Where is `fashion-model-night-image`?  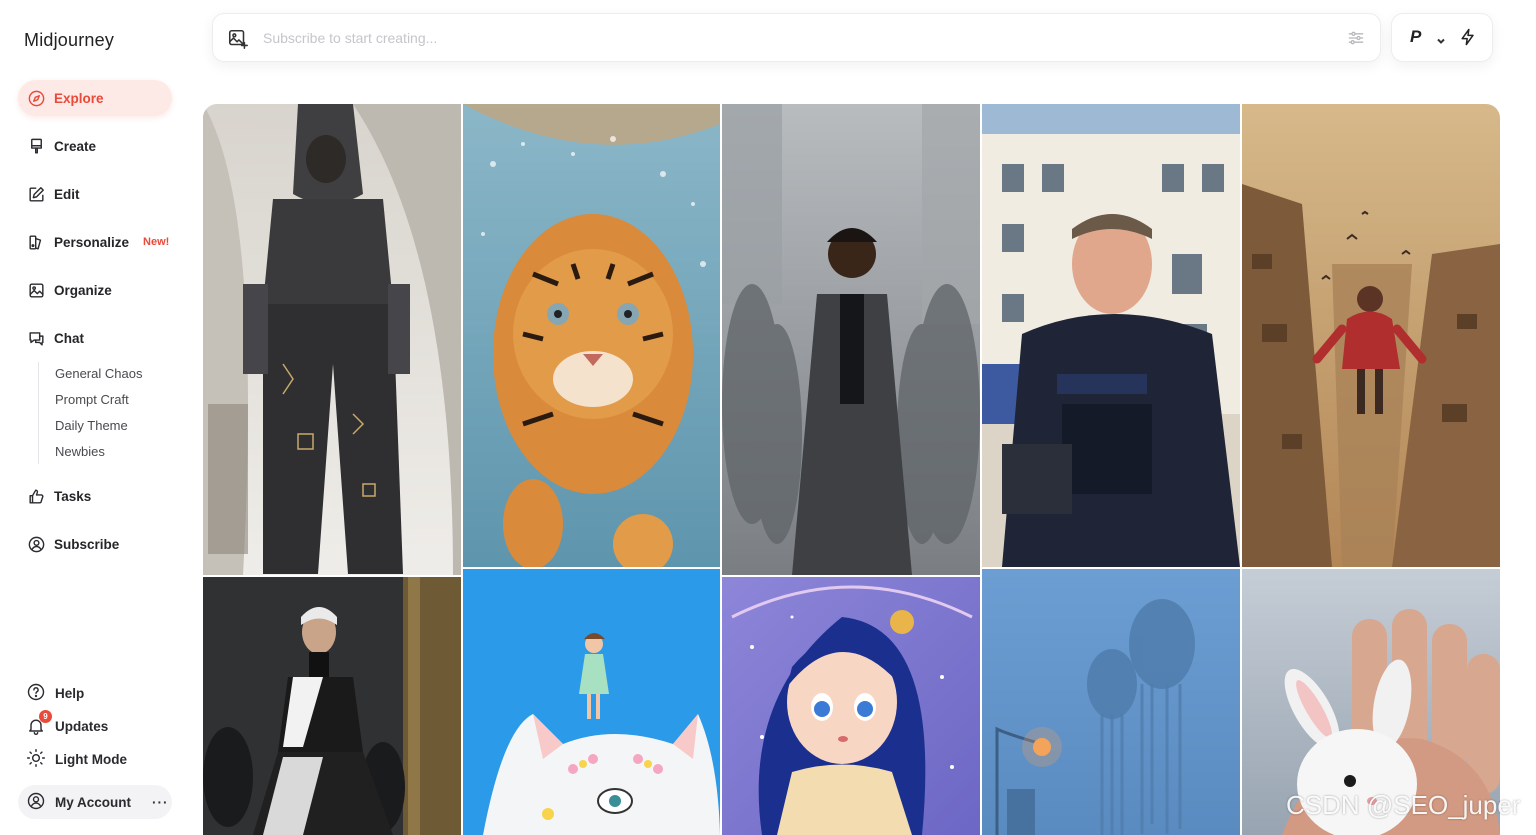 fashion-model-night-image is located at coordinates (332, 706).